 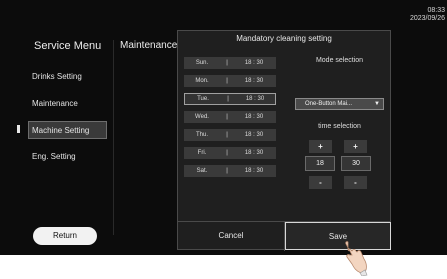 What do you see at coordinates (427, 18) in the screenshot?
I see `clock-date: 2023/09/26` at bounding box center [427, 18].